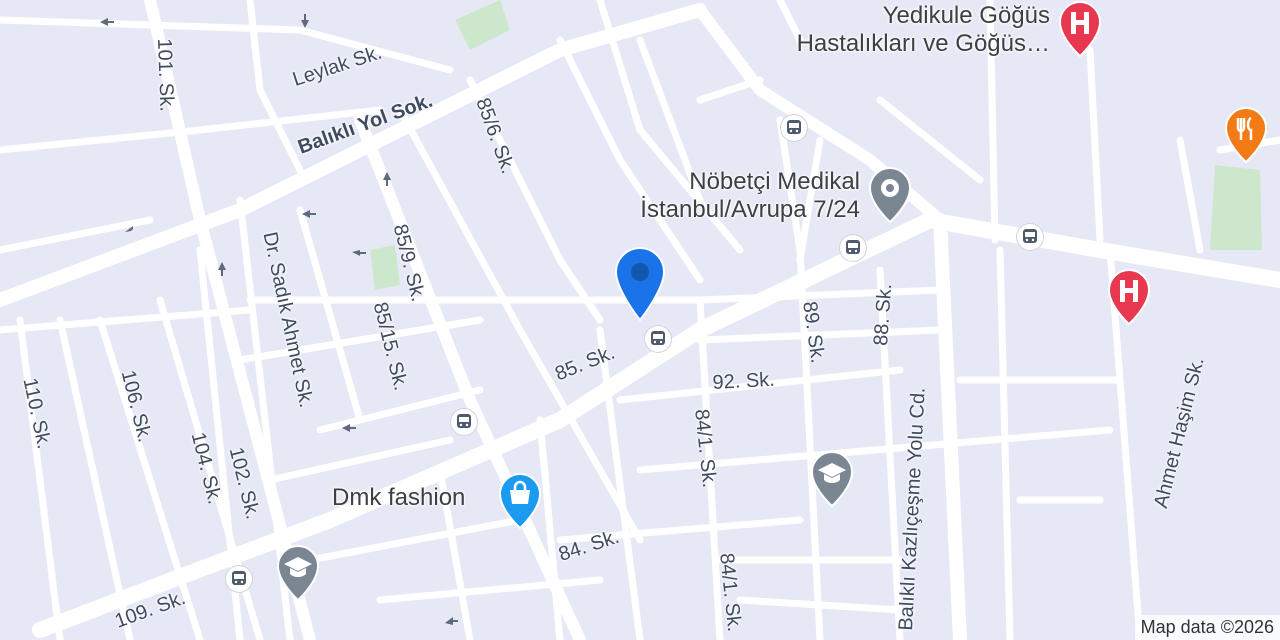 The image size is (1280, 640). What do you see at coordinates (520, 501) in the screenshot?
I see `shopping-bag-icon` at bounding box center [520, 501].